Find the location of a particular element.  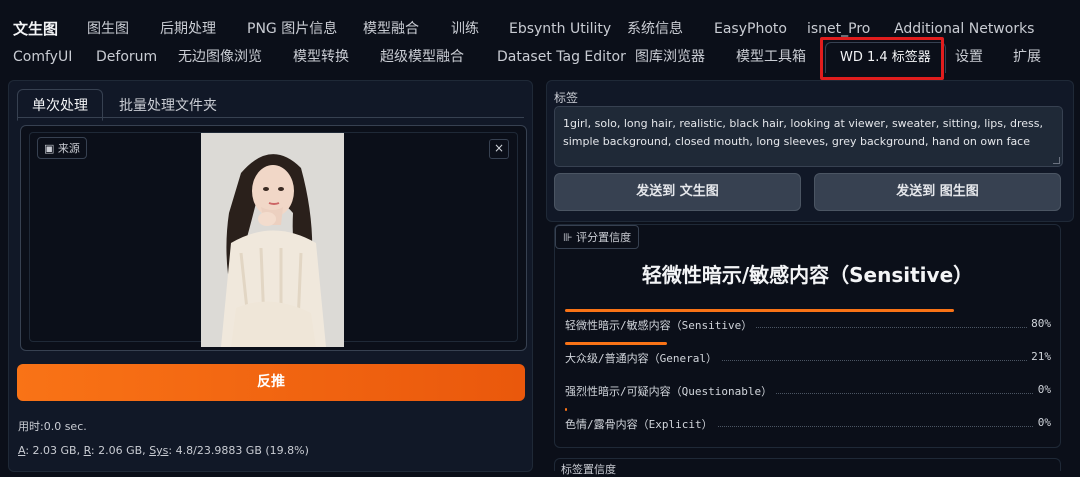

tab-image-browser: 图库浏览器 is located at coordinates (670, 57).